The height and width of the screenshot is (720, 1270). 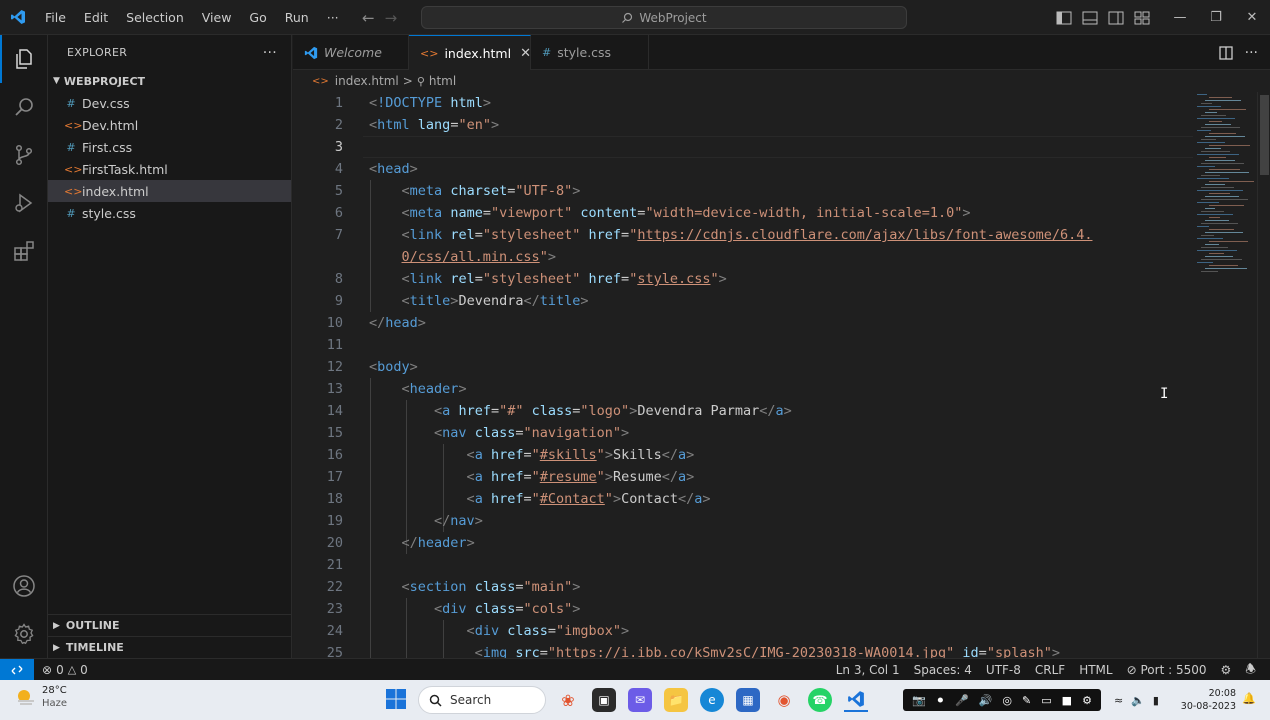 What do you see at coordinates (1156, 700) in the screenshot?
I see `battery-icon: ▮` at bounding box center [1156, 700].